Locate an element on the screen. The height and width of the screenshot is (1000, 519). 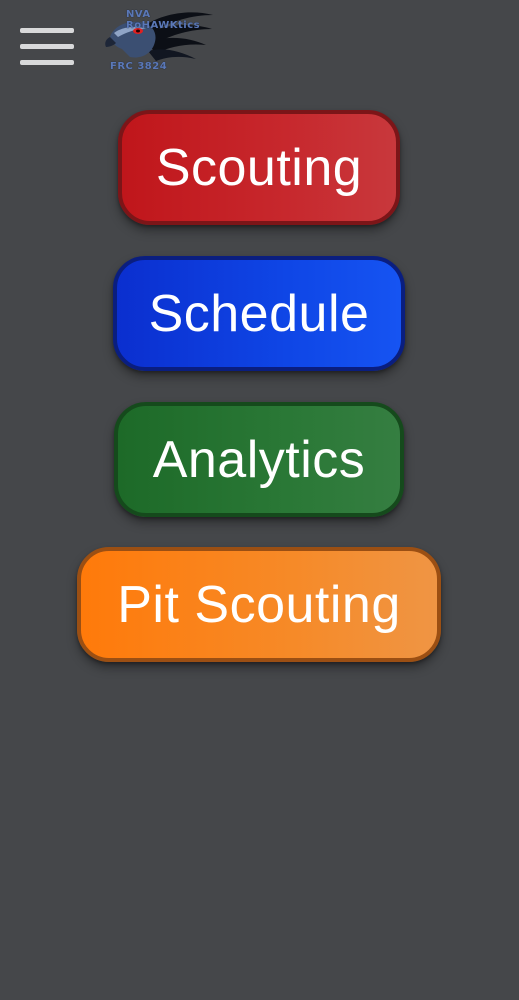
scouting-button: Scouting is located at coordinates (259, 167).